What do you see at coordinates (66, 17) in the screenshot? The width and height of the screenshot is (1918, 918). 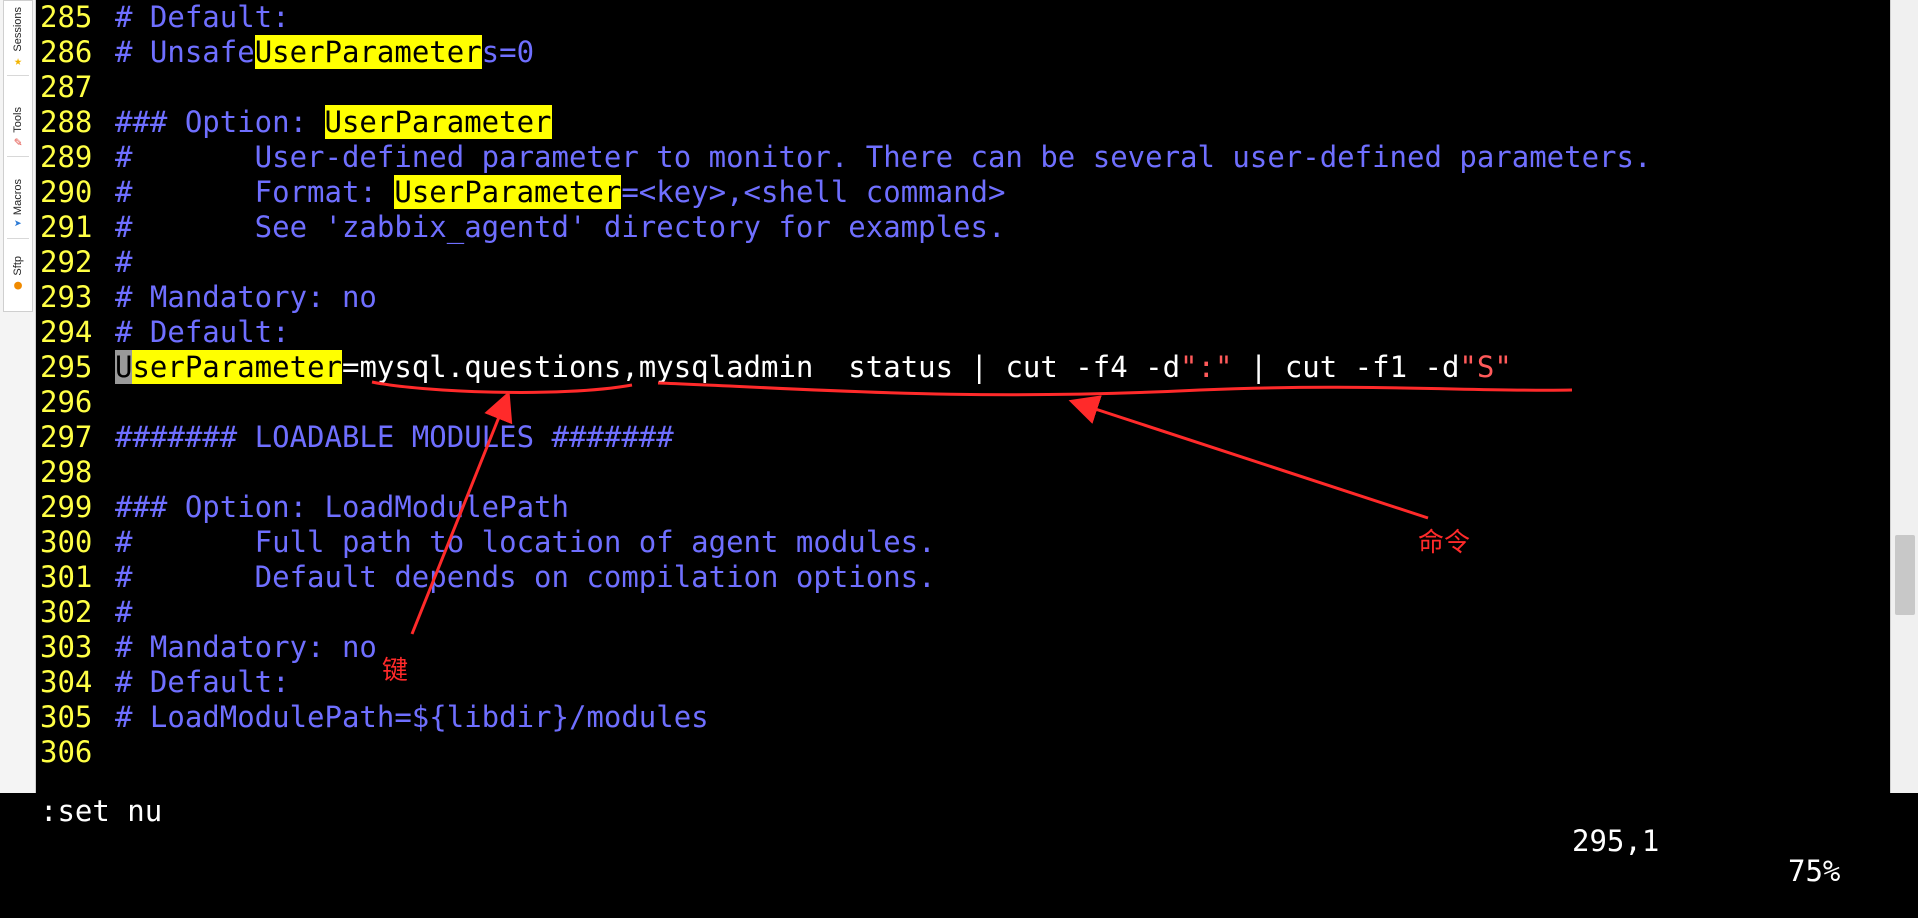 I see `line-number: 285` at bounding box center [66, 17].